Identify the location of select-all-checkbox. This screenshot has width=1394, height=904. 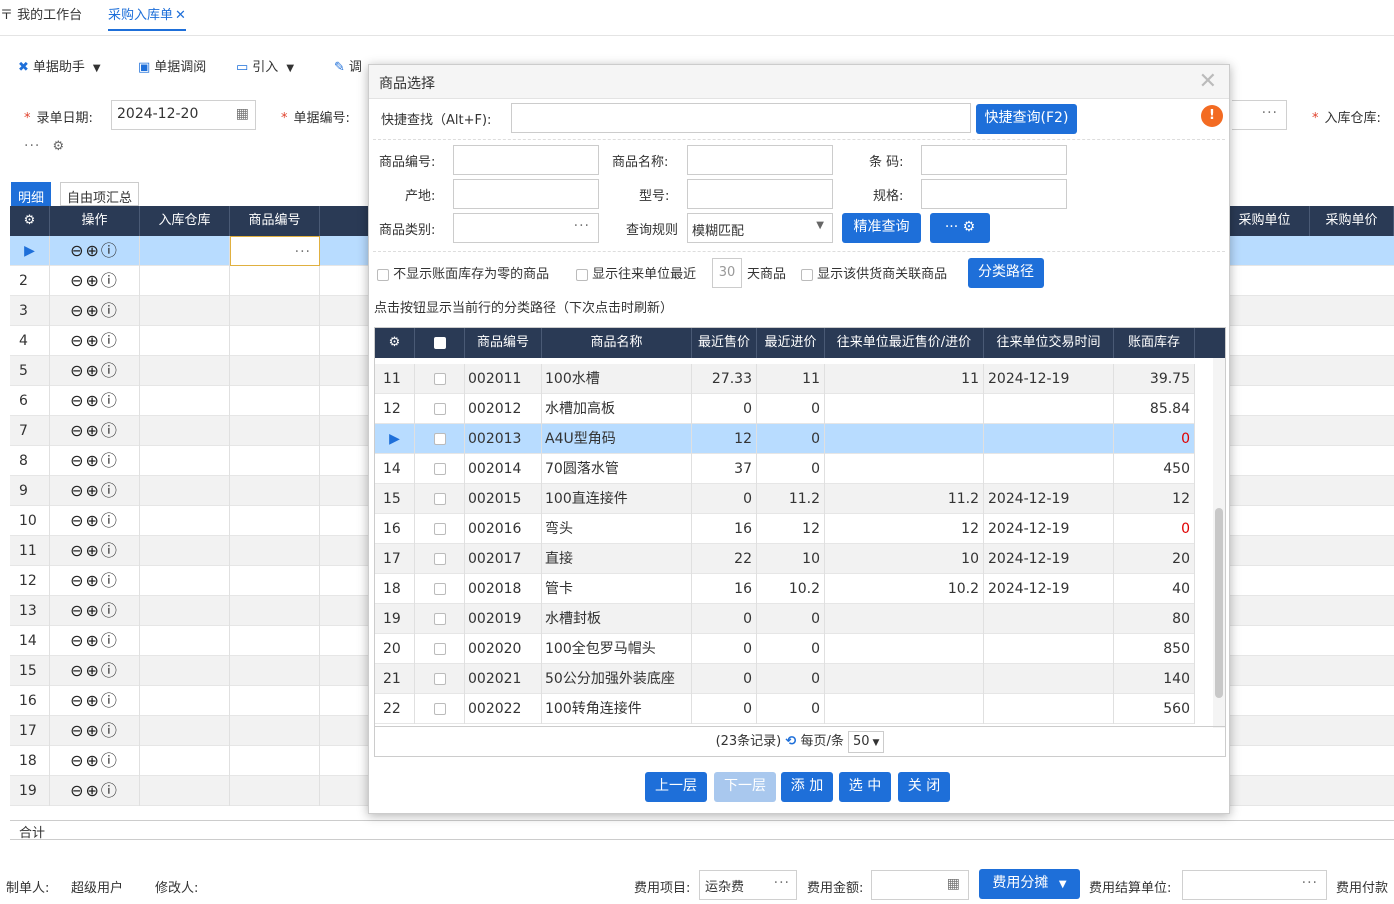
(440, 343).